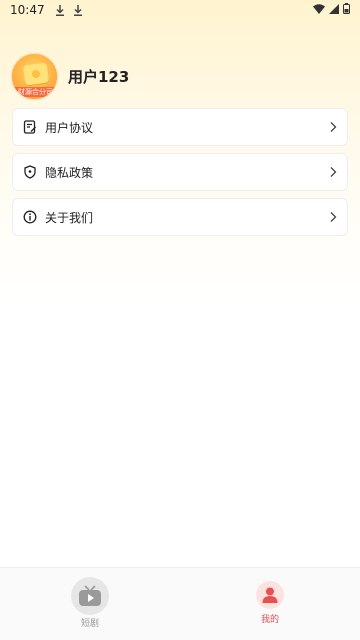  What do you see at coordinates (269, 620) in the screenshot?
I see `tab-label: 我的` at bounding box center [269, 620].